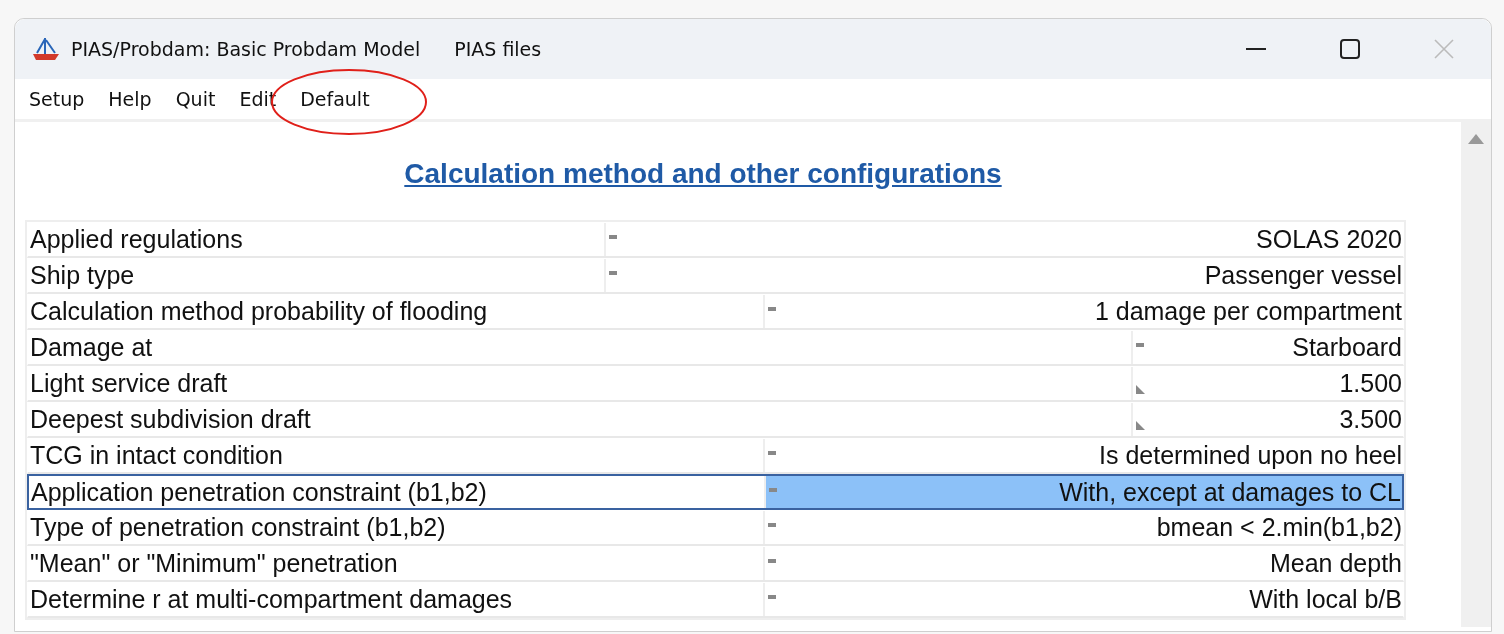  Describe the element at coordinates (715, 528) in the screenshot. I see `table-row: Type of penetration constraint (b1,b2) bmean < 2.min(b1,b2)` at that location.